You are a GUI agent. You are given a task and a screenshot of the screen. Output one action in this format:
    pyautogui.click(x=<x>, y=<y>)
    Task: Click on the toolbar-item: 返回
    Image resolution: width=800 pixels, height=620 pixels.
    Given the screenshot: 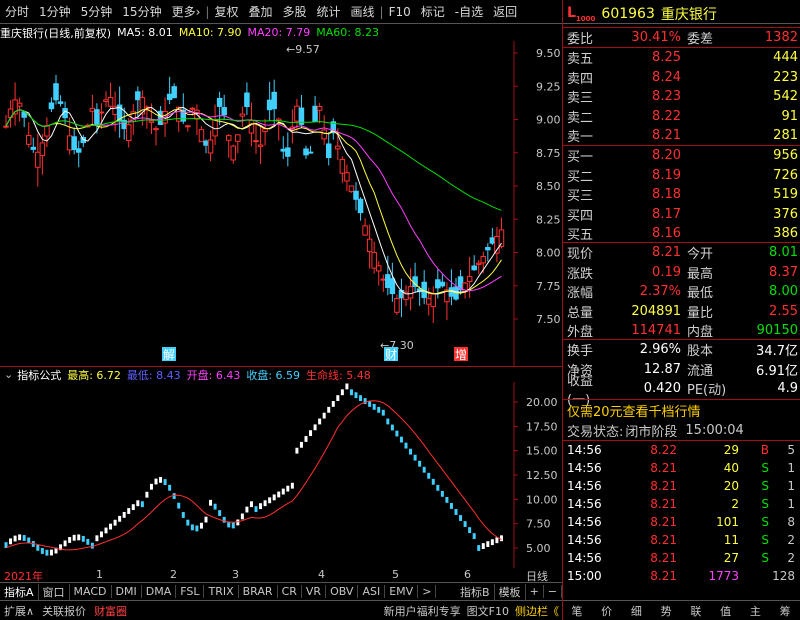 What is the action you would take?
    pyautogui.click(x=505, y=11)
    